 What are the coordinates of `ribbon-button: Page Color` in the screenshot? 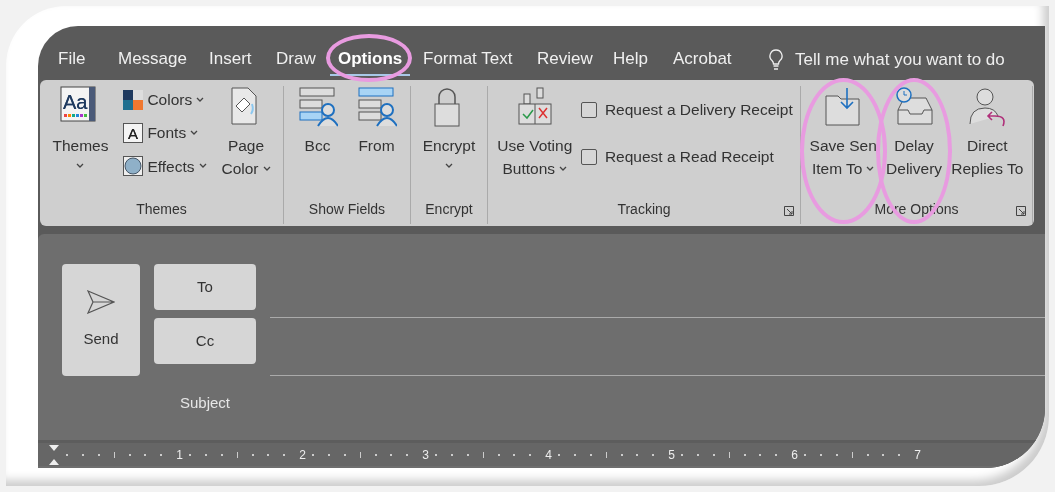 It's located at (246, 133).